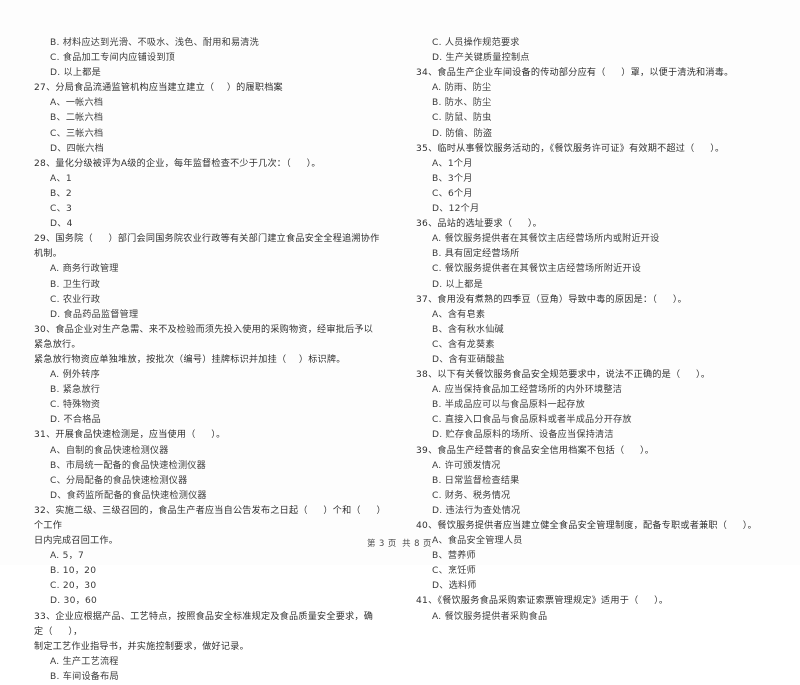 This screenshot has width=800, height=685. Describe the element at coordinates (476, 480) in the screenshot. I see `option-line: B. 日常监督检查结果` at that location.